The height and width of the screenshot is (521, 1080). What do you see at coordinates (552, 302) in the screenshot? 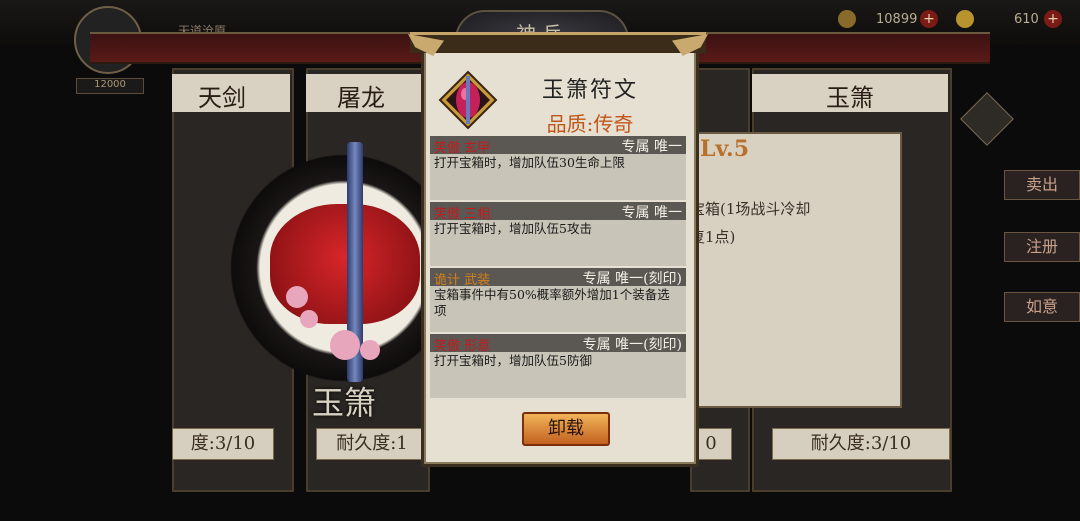
I see `rune-entry-desc: 宝箱事件中有50%概率额外增加1个装备选项` at bounding box center [552, 302].